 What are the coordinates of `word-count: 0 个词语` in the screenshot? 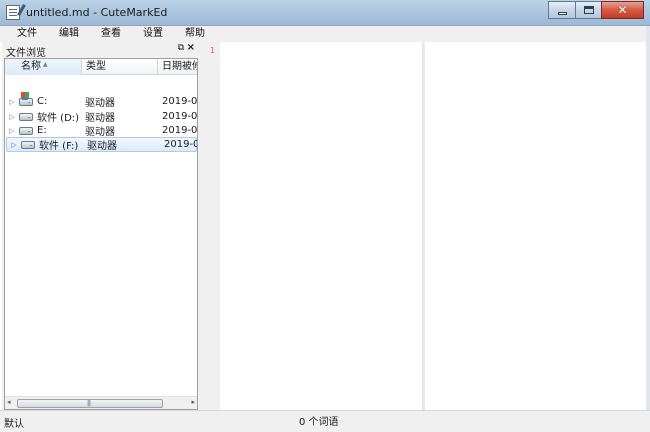 It's located at (319, 422).